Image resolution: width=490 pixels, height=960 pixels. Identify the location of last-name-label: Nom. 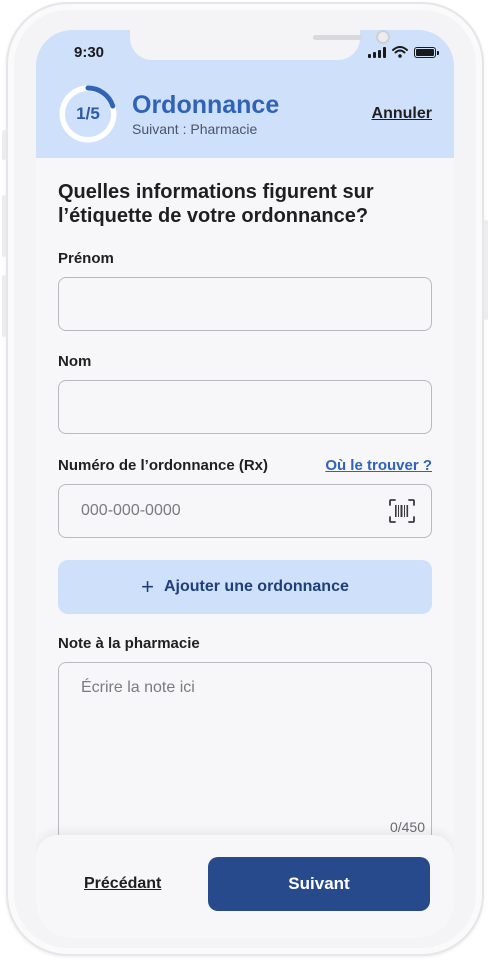
(75, 361).